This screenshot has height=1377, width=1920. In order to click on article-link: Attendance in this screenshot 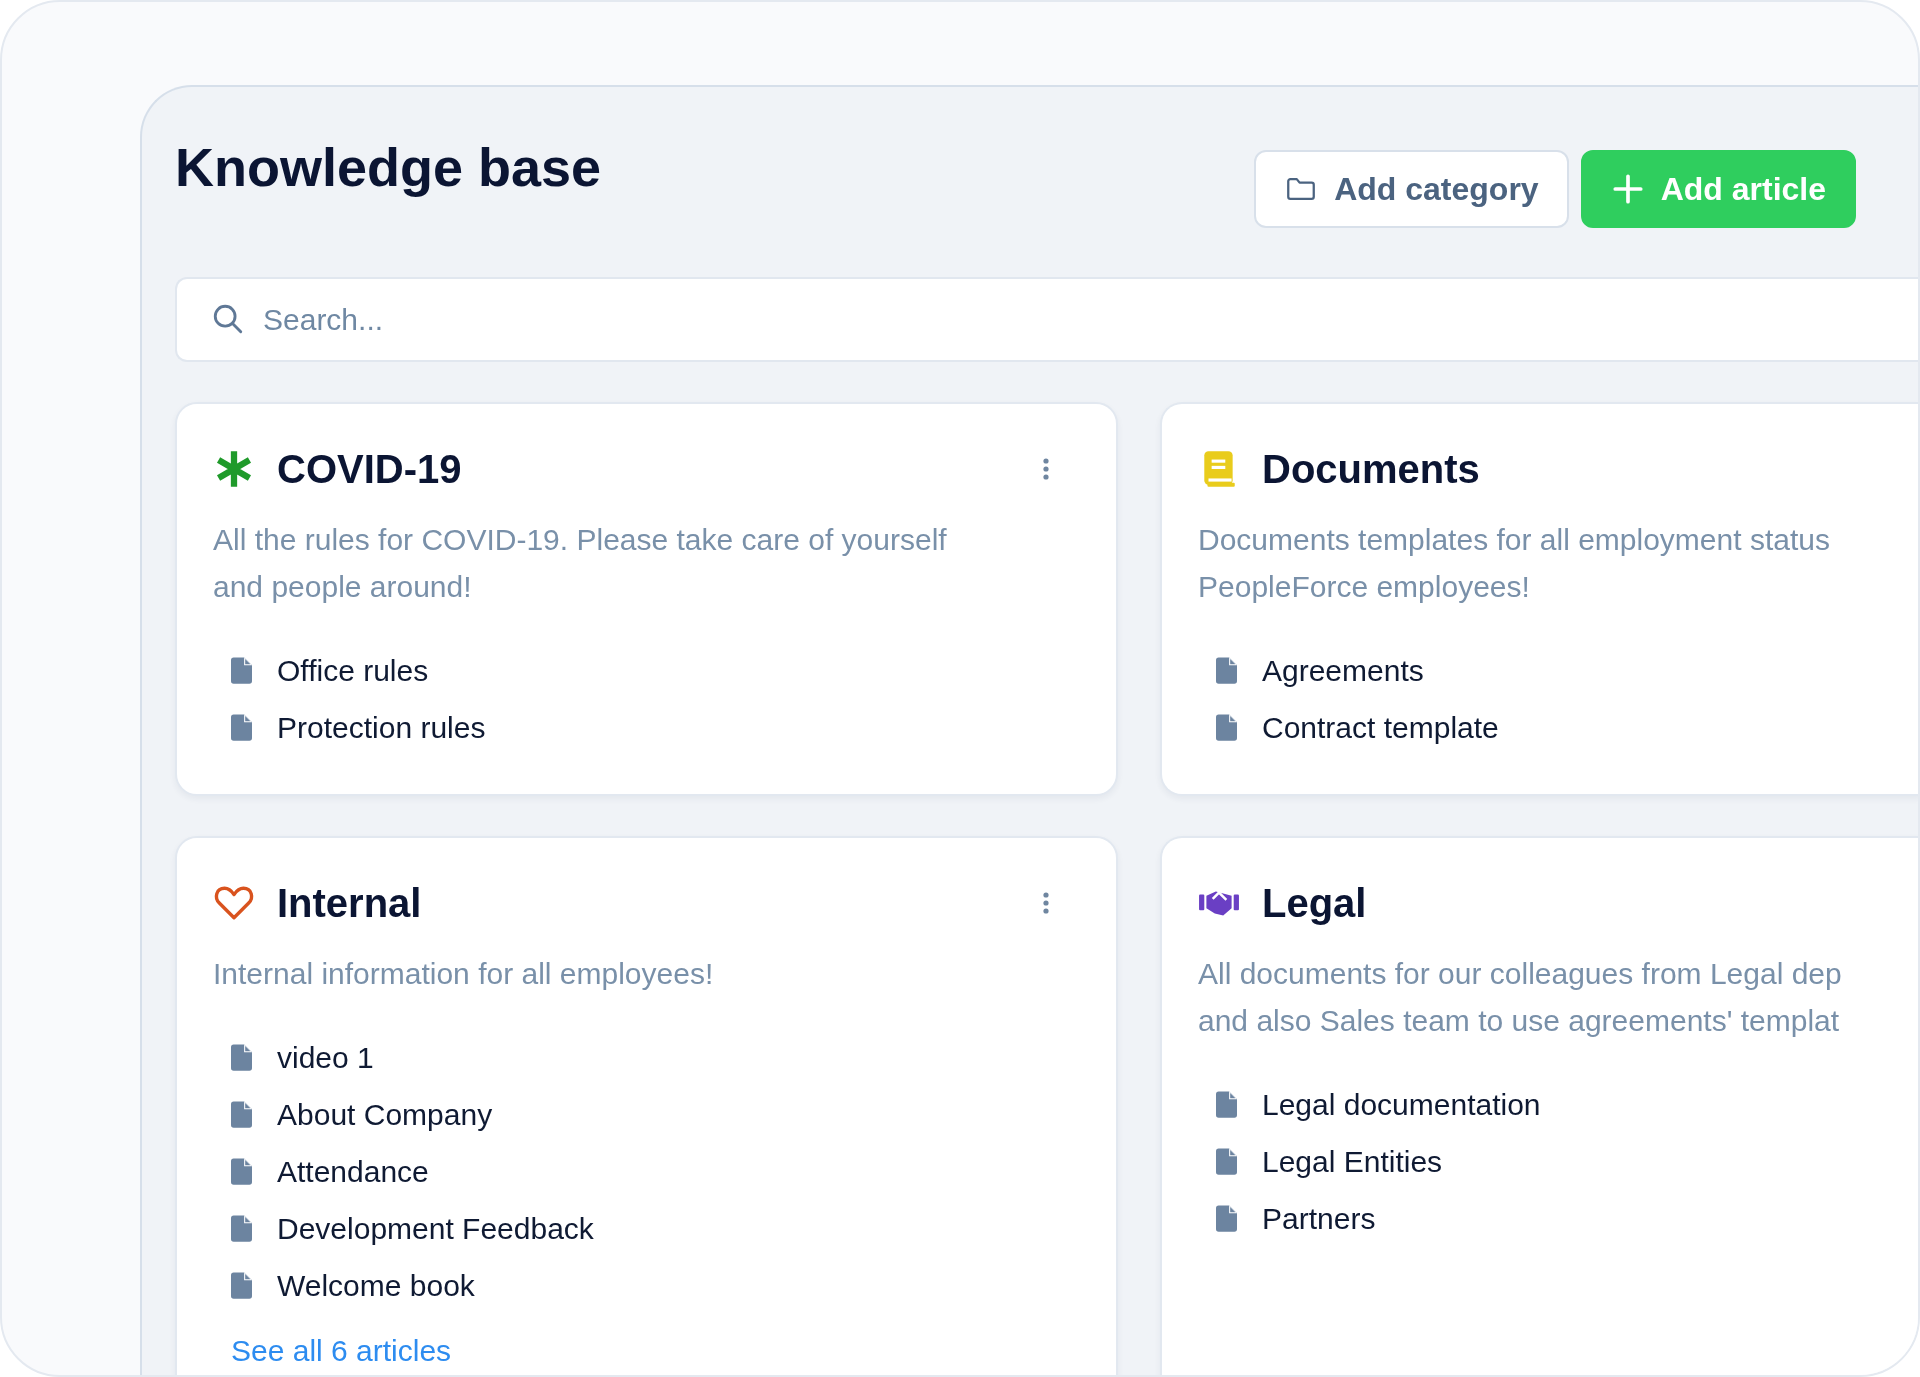, I will do `click(353, 1171)`.